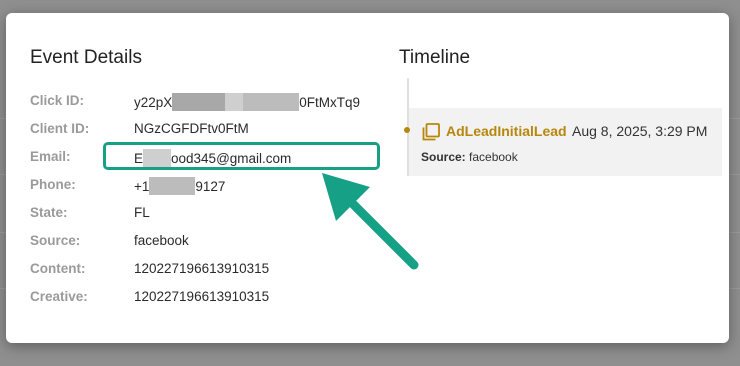 The width and height of the screenshot is (740, 366). What do you see at coordinates (86, 57) in the screenshot?
I see `event-details-title: Event Details` at bounding box center [86, 57].